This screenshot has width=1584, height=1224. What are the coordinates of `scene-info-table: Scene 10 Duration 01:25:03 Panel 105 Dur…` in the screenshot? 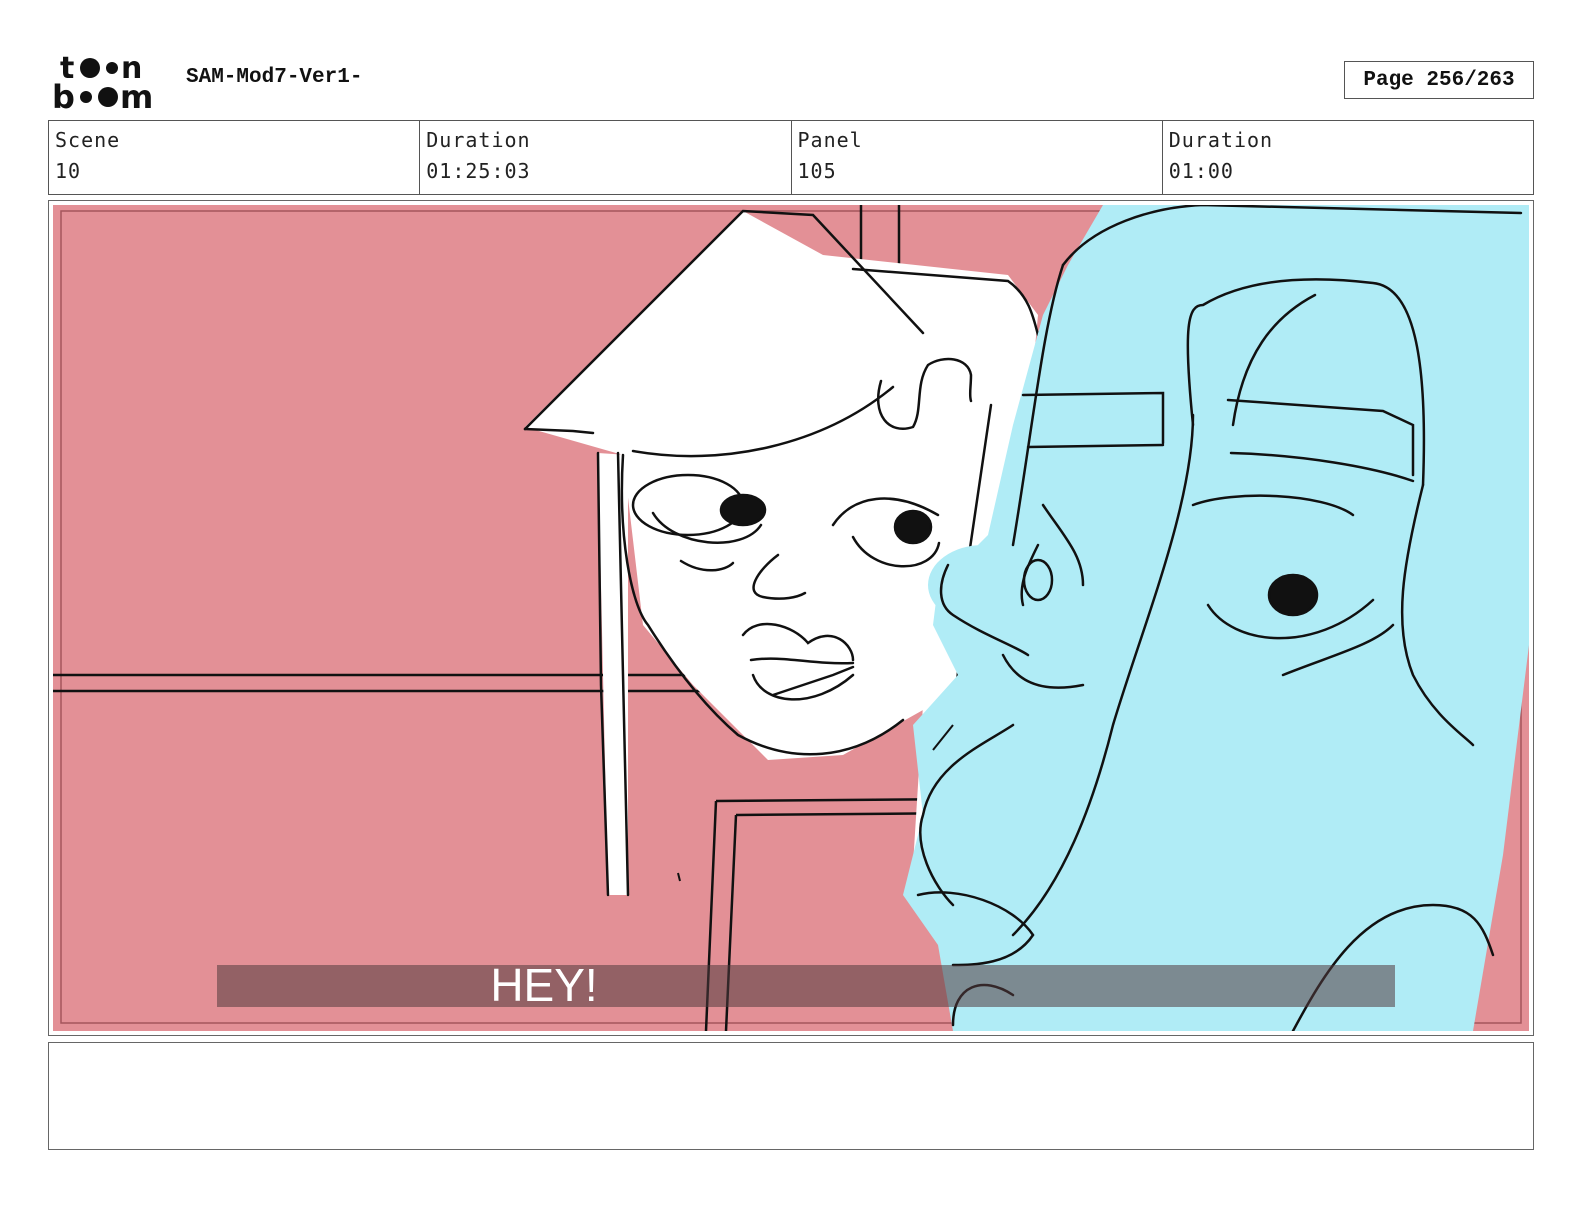 It's located at (791, 157).